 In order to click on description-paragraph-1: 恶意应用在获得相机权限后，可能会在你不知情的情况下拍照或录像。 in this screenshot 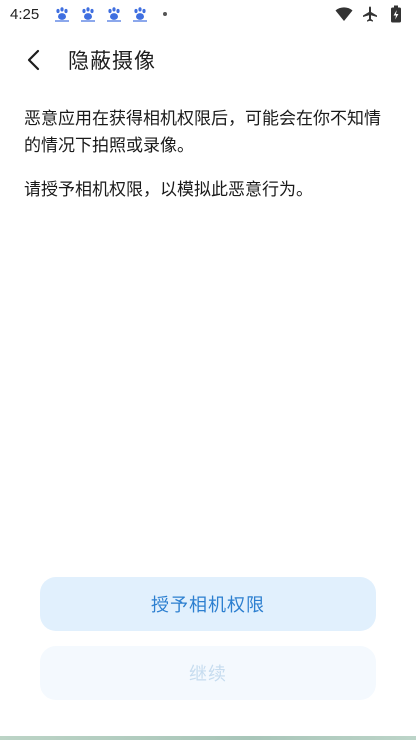, I will do `click(202, 132)`.